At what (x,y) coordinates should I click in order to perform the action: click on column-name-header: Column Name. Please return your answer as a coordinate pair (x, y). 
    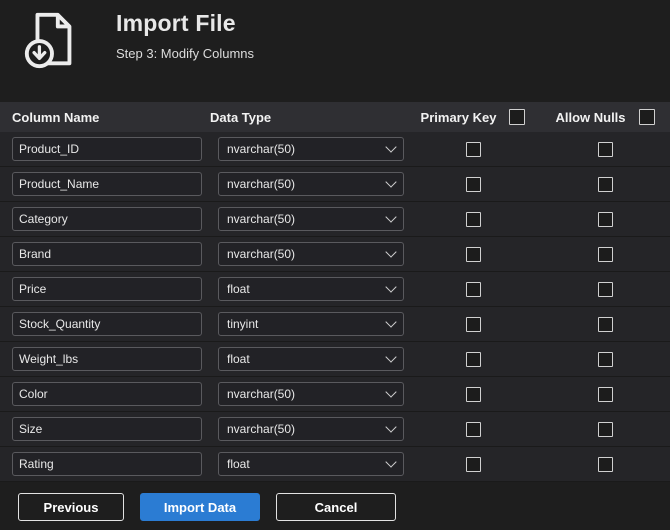
    Looking at the image, I should click on (56, 117).